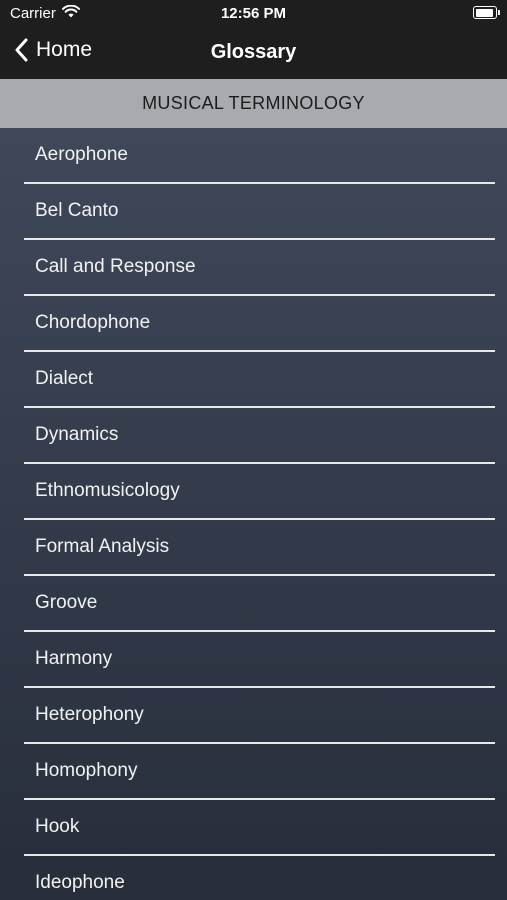 The image size is (507, 900). I want to click on navigation-bar: Home Glossary, so click(253, 53).